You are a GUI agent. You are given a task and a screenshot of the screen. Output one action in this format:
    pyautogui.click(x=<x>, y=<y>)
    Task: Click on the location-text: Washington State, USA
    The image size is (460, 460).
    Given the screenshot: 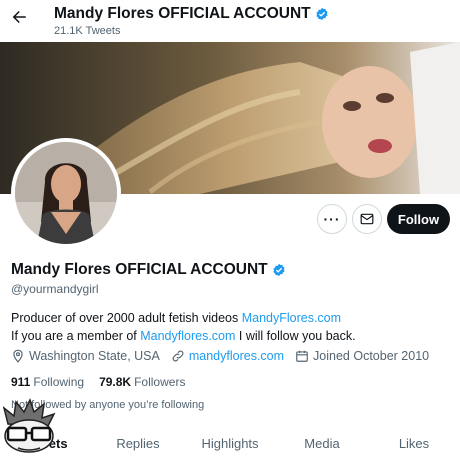 What is the action you would take?
    pyautogui.click(x=94, y=356)
    